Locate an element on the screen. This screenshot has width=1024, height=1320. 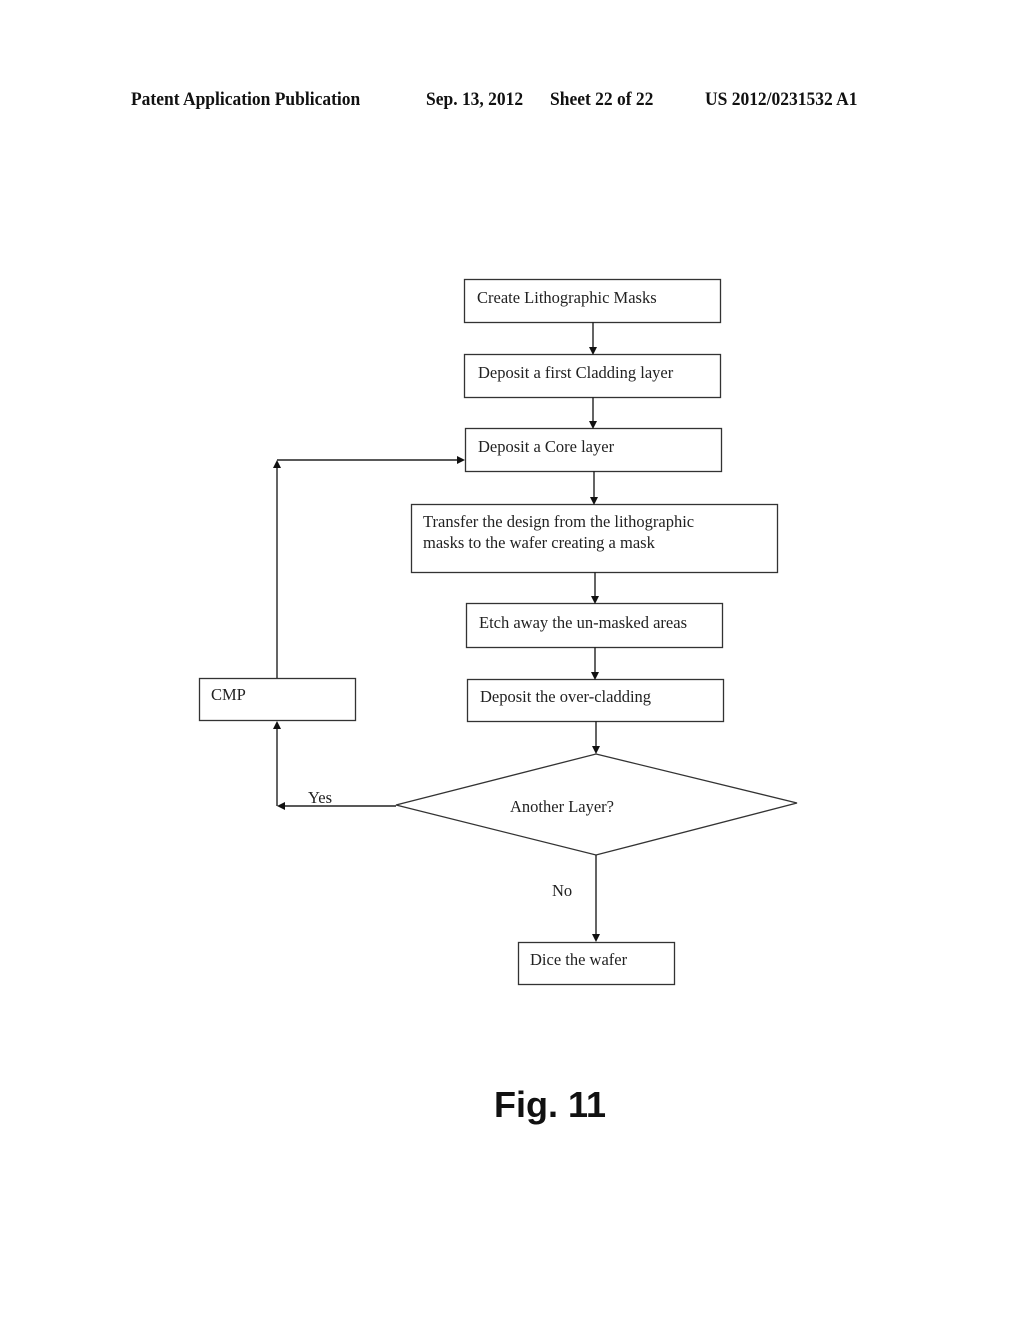
figure-label: Fig. 11 is located at coordinates (550, 1104).